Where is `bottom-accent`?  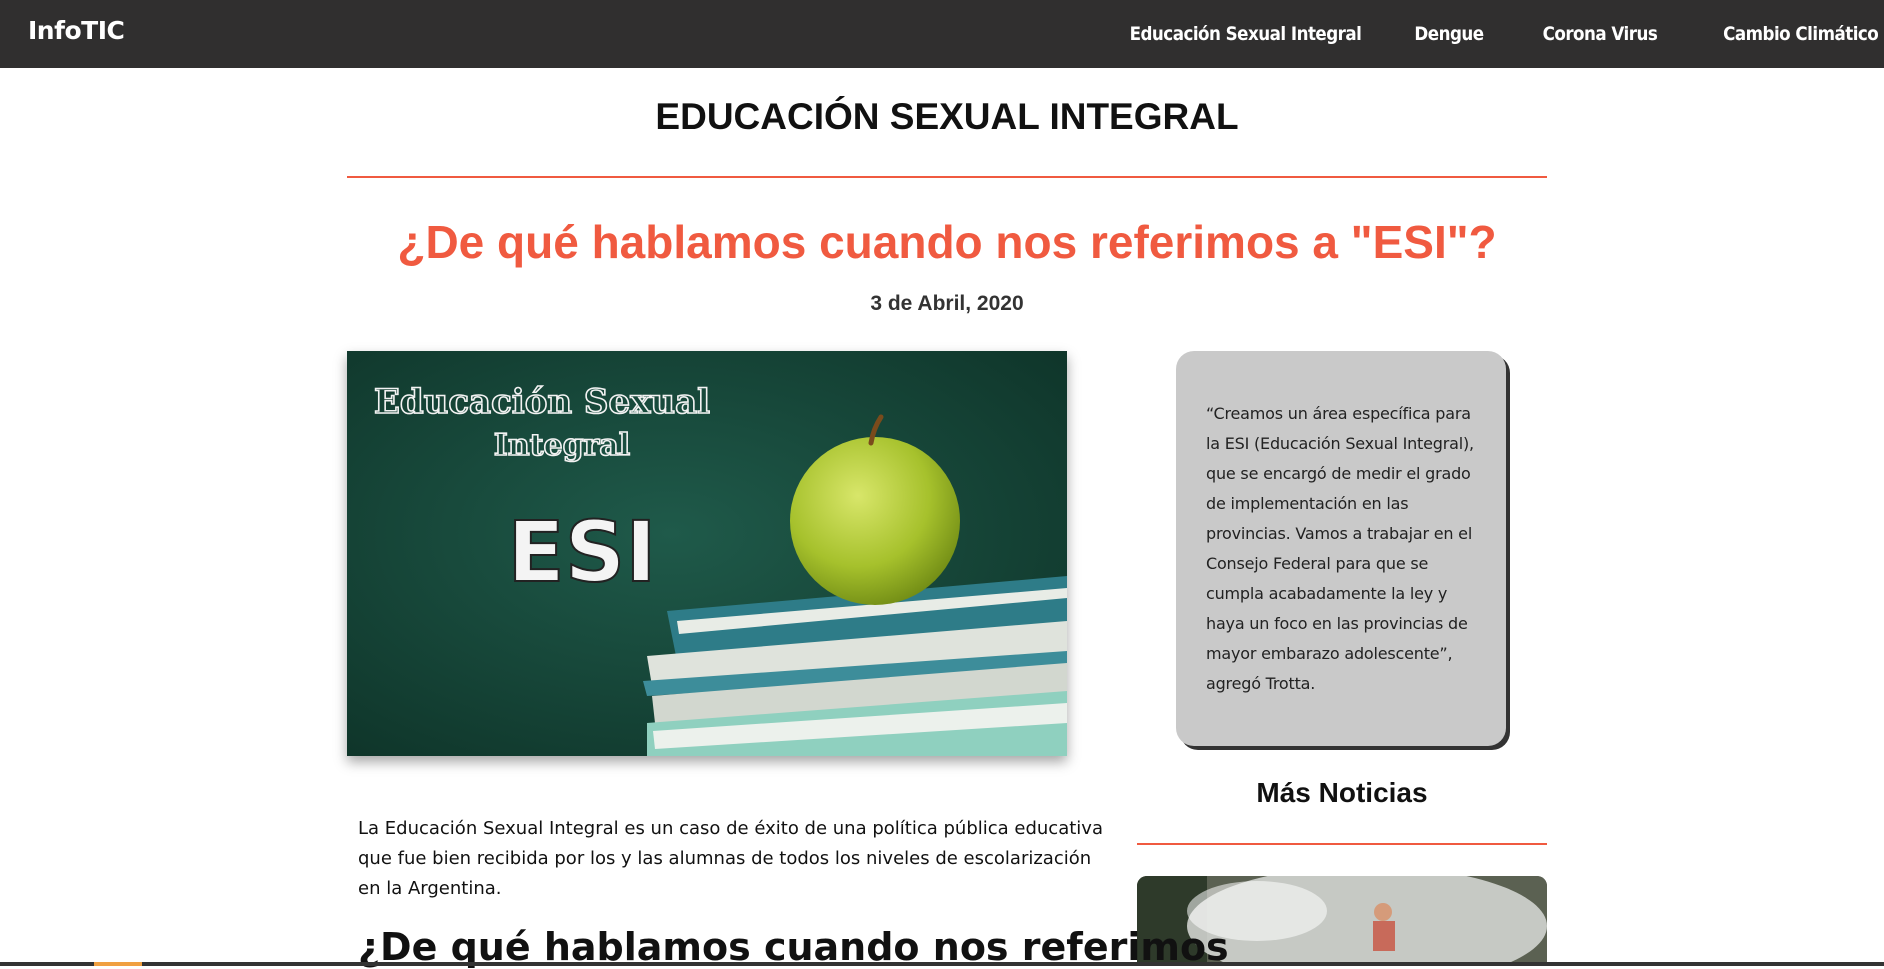 bottom-accent is located at coordinates (118, 964).